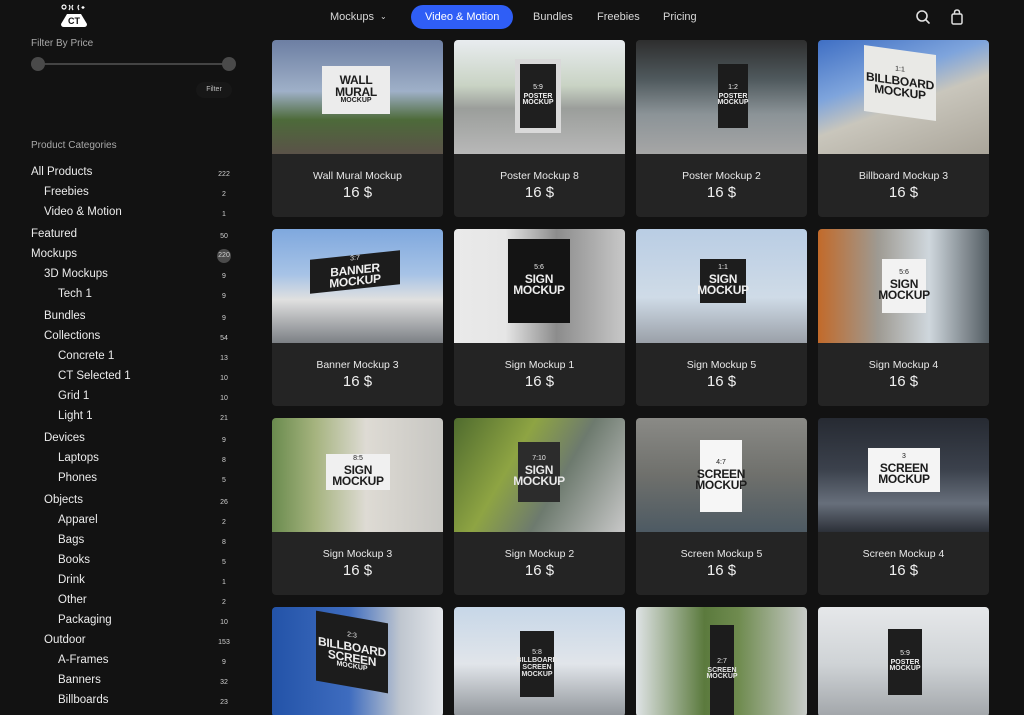  What do you see at coordinates (539, 459) in the screenshot?
I see `mockup-ratio: 7:10` at bounding box center [539, 459].